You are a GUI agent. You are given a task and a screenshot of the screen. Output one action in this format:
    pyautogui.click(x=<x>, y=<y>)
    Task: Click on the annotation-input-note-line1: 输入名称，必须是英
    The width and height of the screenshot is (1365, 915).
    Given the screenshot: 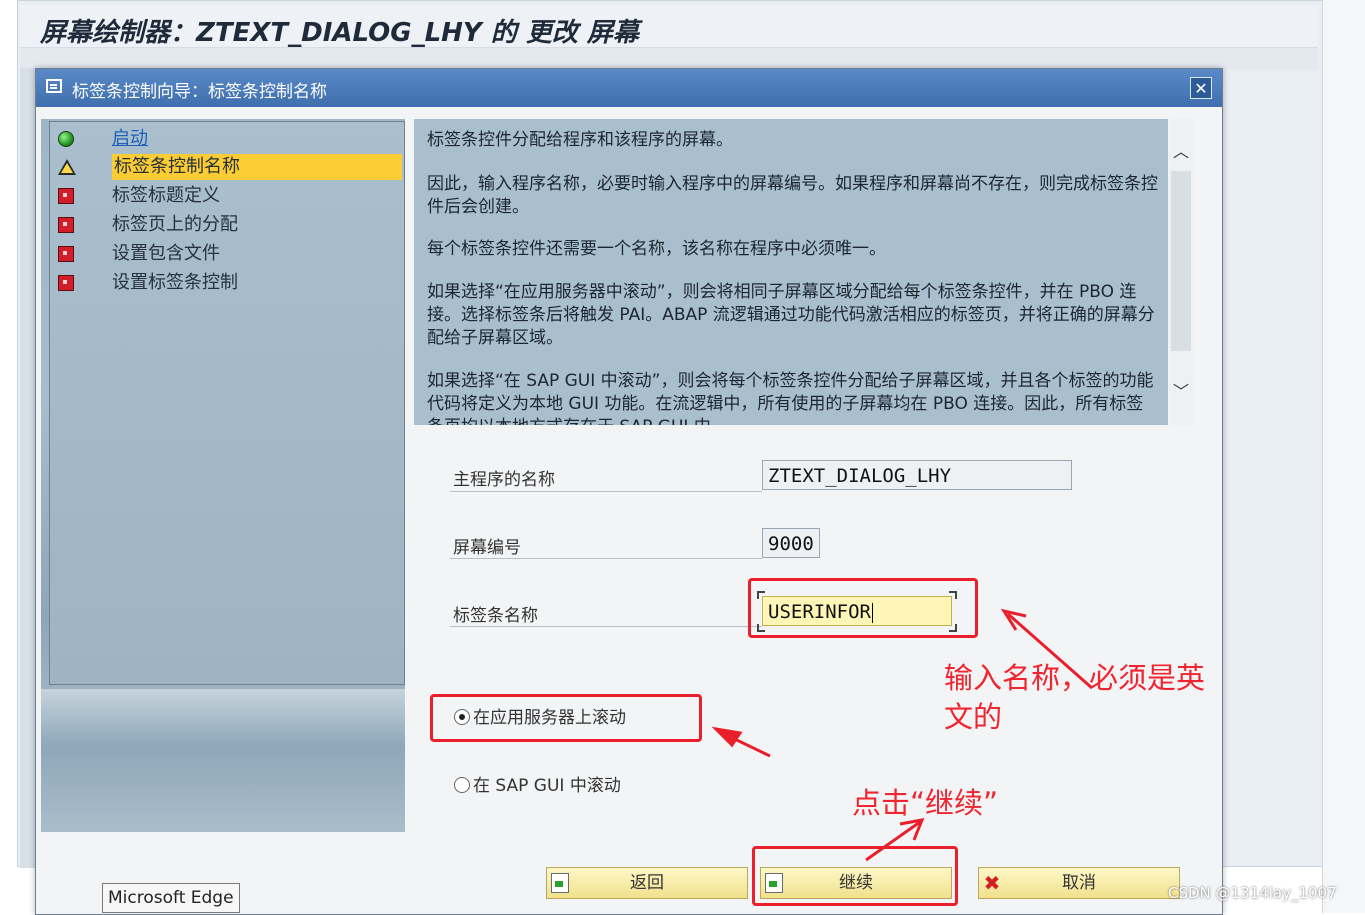 What is the action you would take?
    pyautogui.click(x=1075, y=678)
    